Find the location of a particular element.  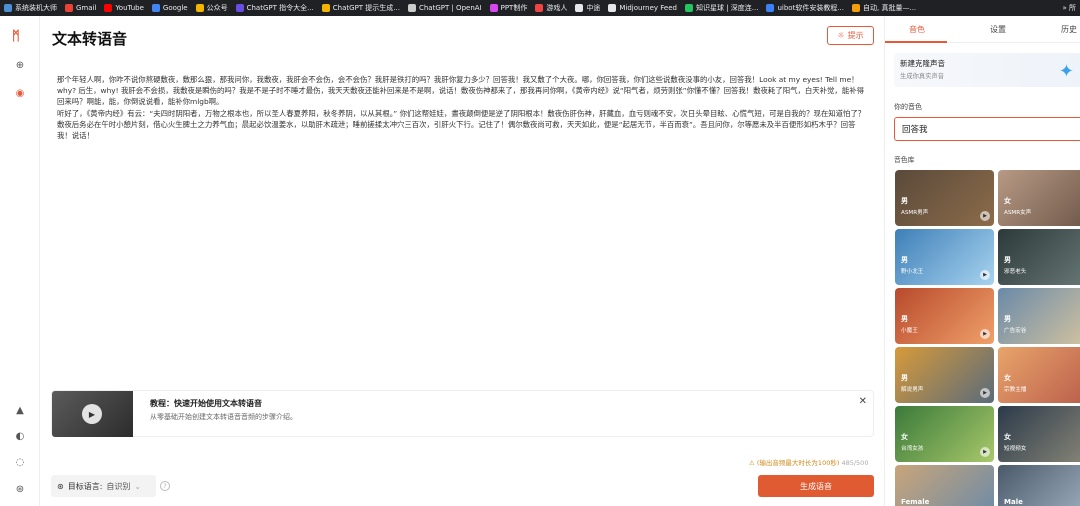

translate-icon: ⊕ is located at coordinates (20, 65).